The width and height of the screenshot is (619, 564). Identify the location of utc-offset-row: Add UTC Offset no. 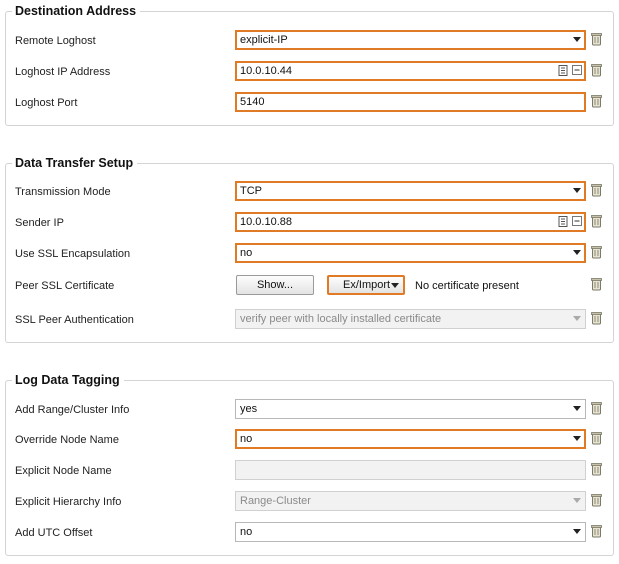
(309, 534).